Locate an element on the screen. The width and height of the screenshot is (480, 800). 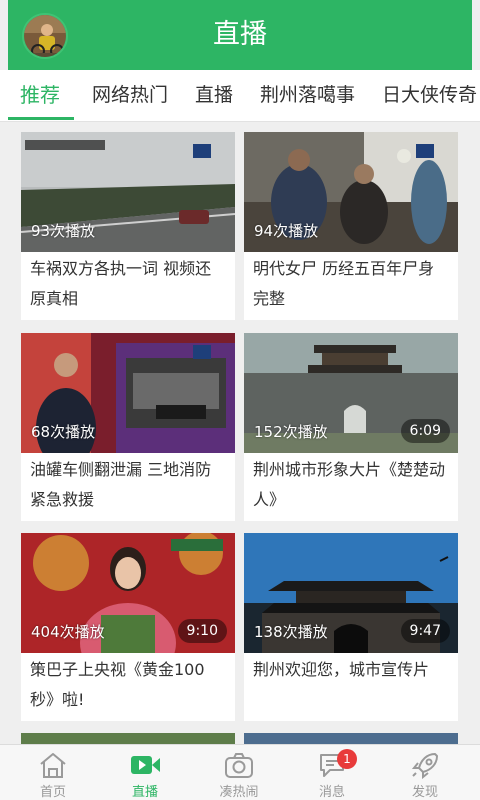
play-count: 138次播放 is located at coordinates (291, 632).